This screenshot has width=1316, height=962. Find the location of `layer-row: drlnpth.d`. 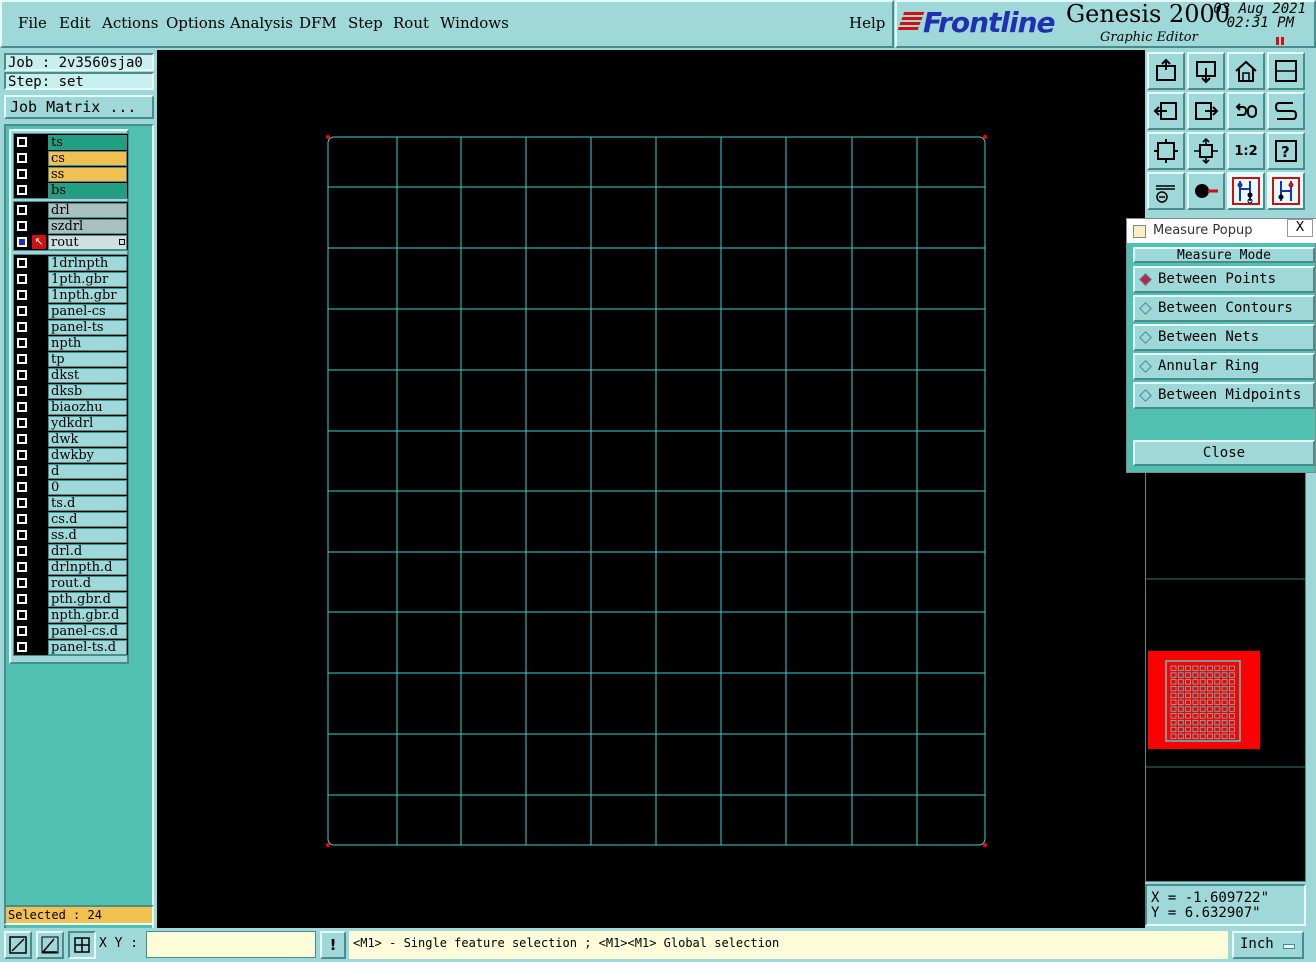

layer-row: drlnpth.d is located at coordinates (71, 567).